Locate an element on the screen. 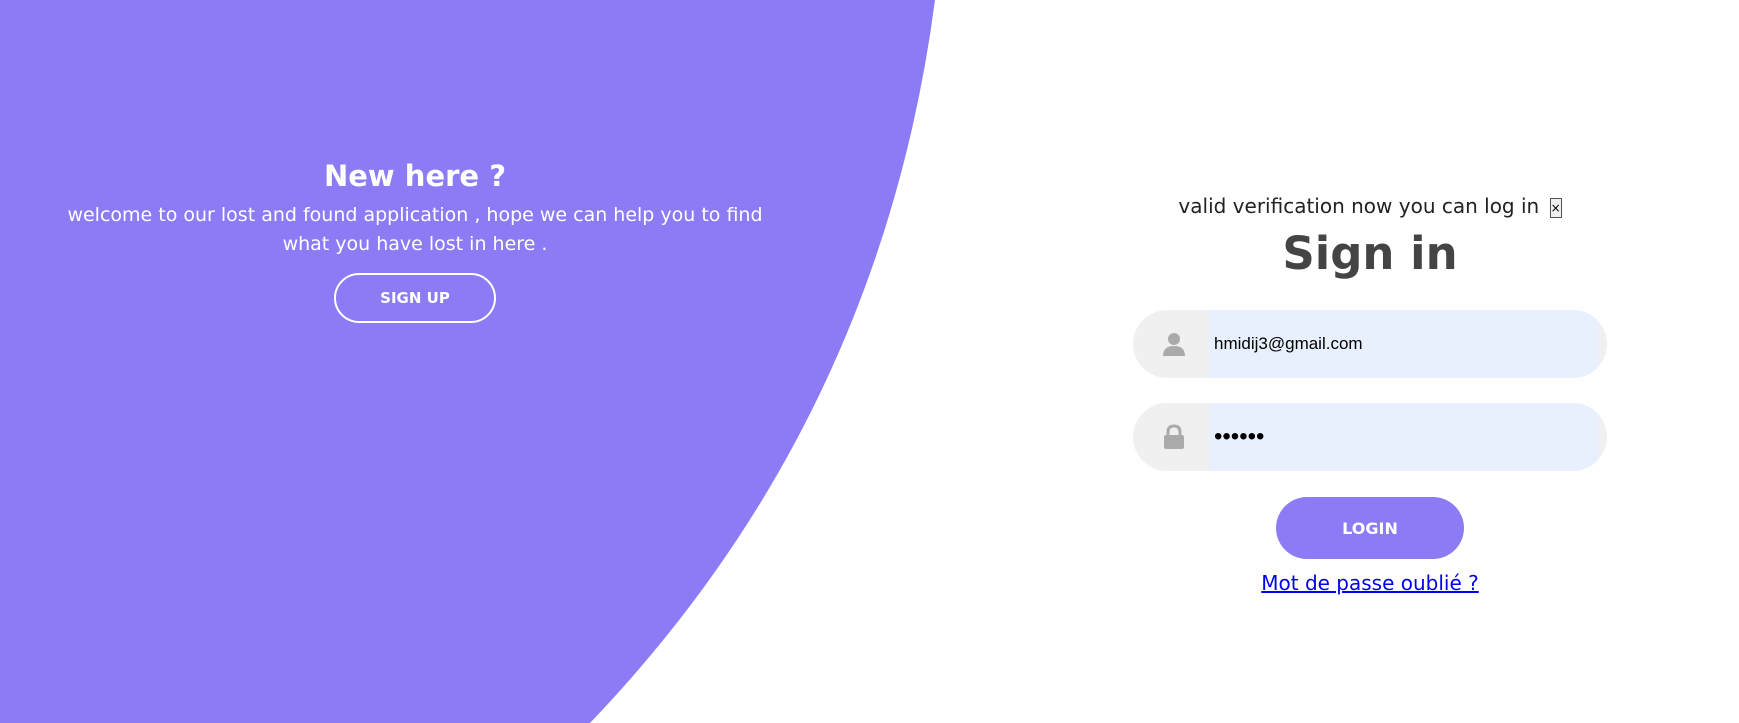  user-icon is located at coordinates (1174, 344).